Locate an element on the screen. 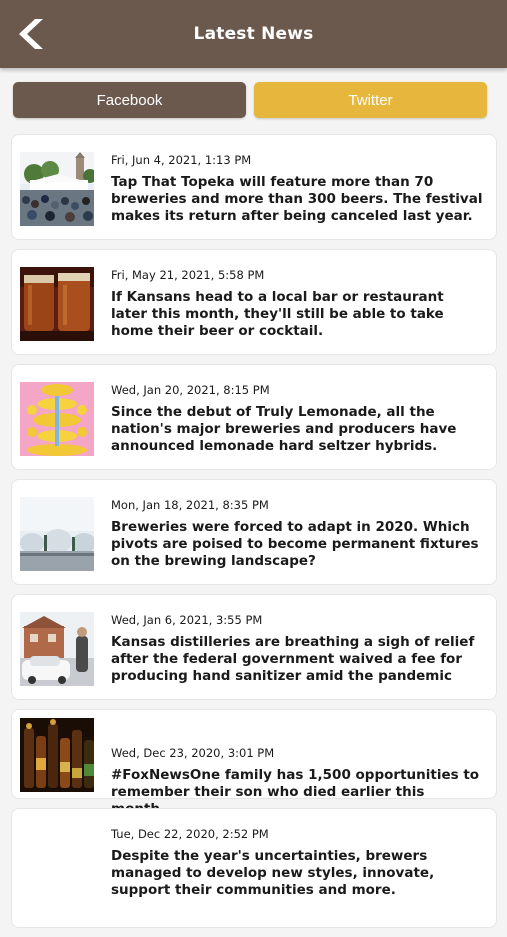 The height and width of the screenshot is (937, 507). news-date: Wed, Jan 6, 2021, 3:55 PM is located at coordinates (187, 620).